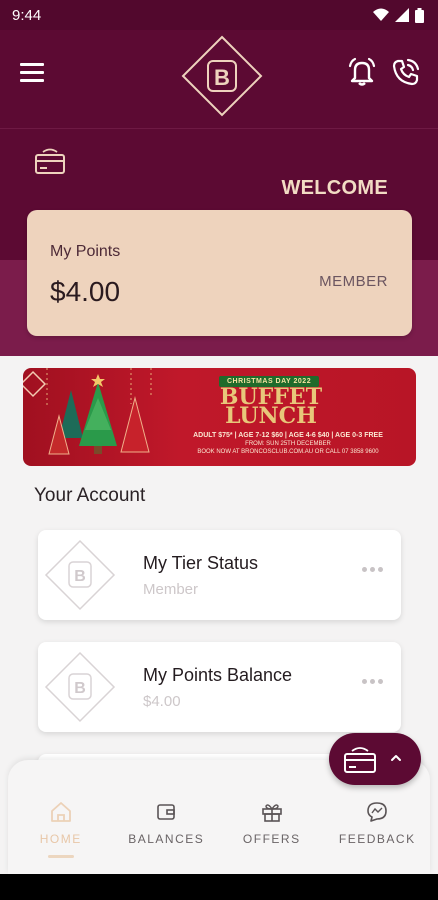 This screenshot has height=900, width=438. What do you see at coordinates (271, 406) in the screenshot?
I see `banner-title: BUFFET LUNCH` at bounding box center [271, 406].